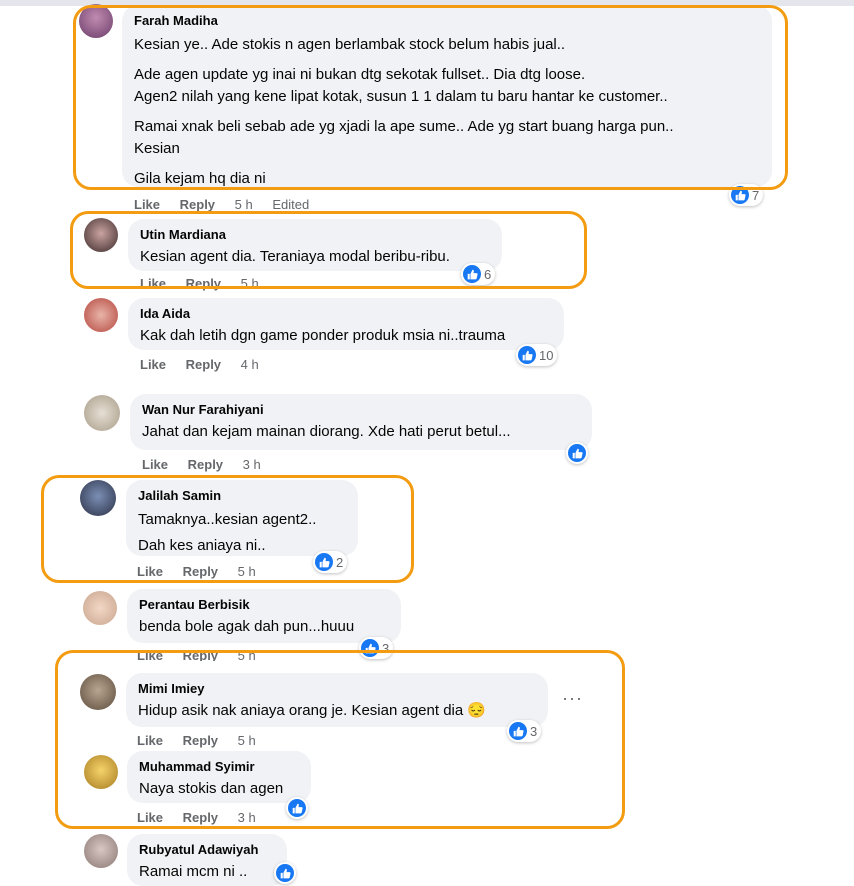 The image size is (854, 886). What do you see at coordinates (247, 626) in the screenshot?
I see `comment-text: benda bole agak dah pun...huuu` at bounding box center [247, 626].